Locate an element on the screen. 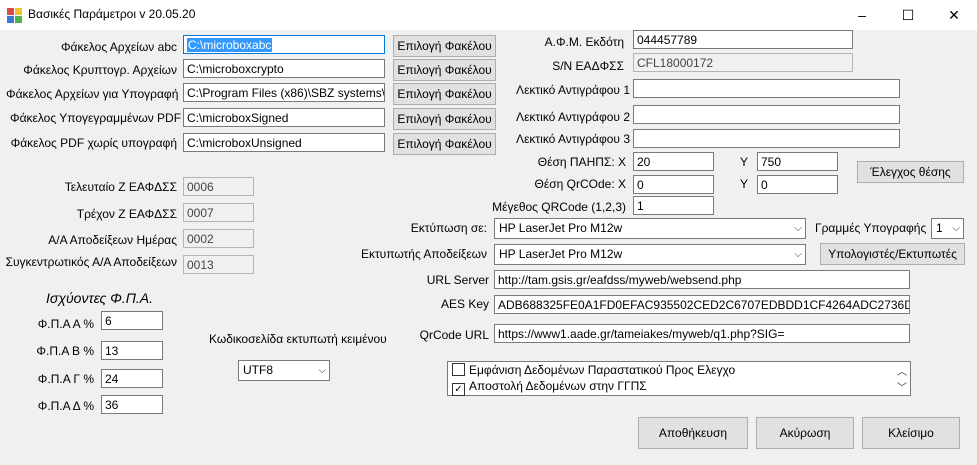 This screenshot has width=977, height=465. copy3-label: Λεκτικό Αντιγράφου 3 is located at coordinates (573, 139).